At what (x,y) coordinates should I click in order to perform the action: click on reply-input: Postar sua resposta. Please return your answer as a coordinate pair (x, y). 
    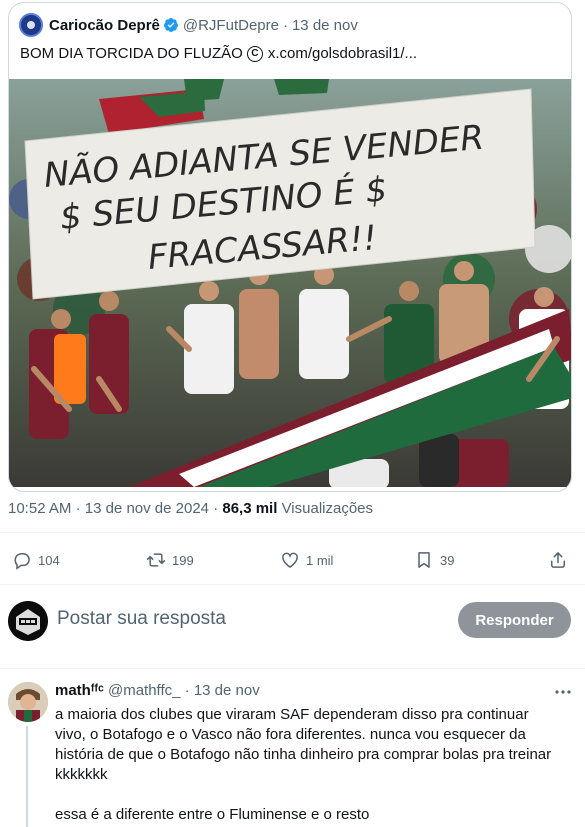
    Looking at the image, I should click on (141, 619).